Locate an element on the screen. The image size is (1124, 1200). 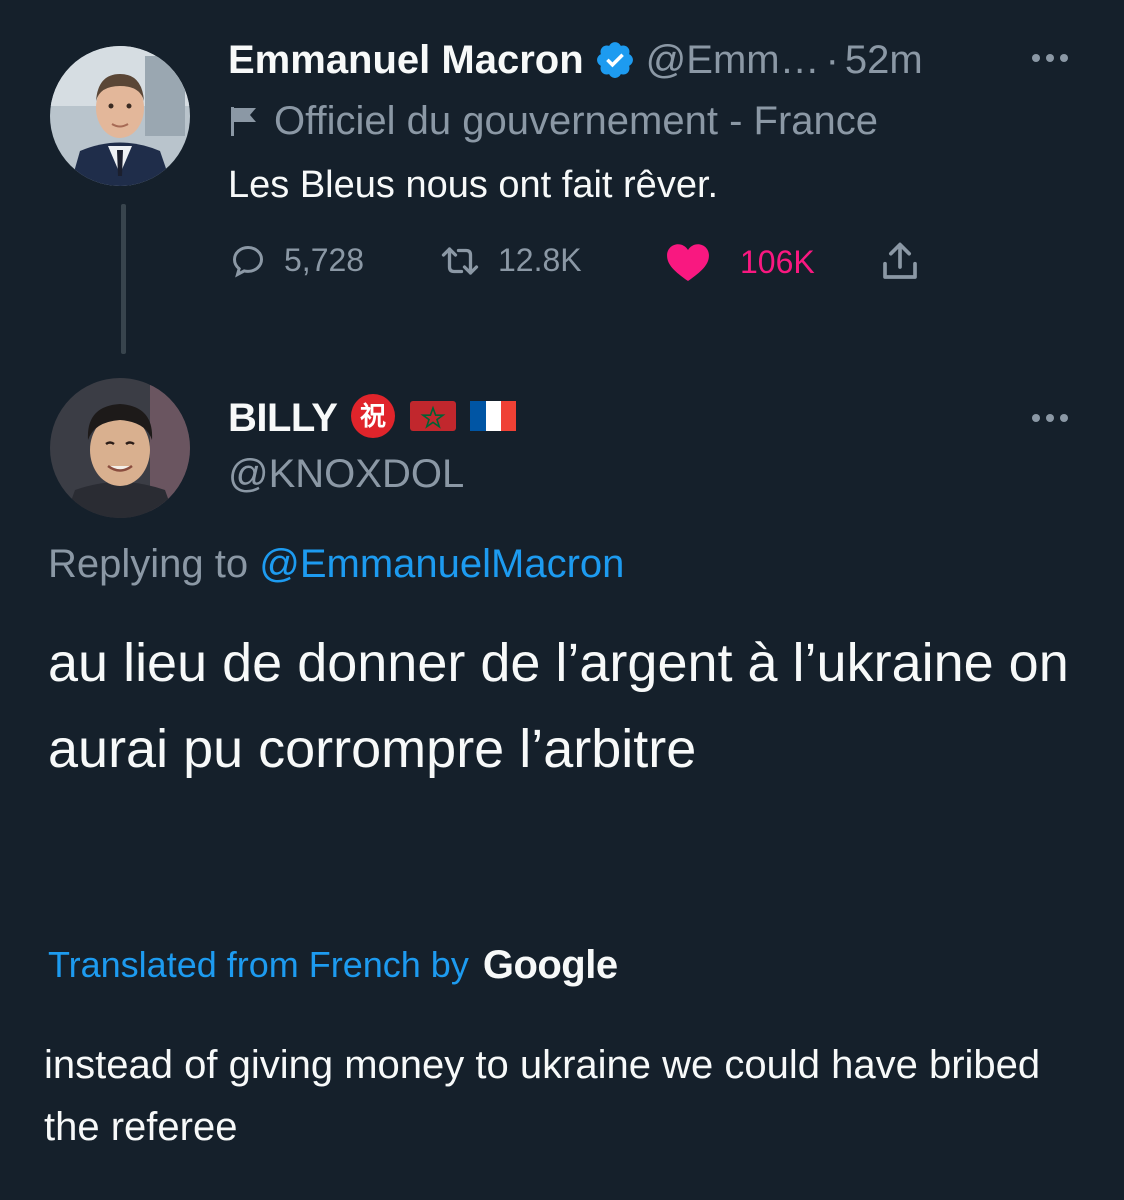
reply-button: 5,728 is located at coordinates (297, 260).